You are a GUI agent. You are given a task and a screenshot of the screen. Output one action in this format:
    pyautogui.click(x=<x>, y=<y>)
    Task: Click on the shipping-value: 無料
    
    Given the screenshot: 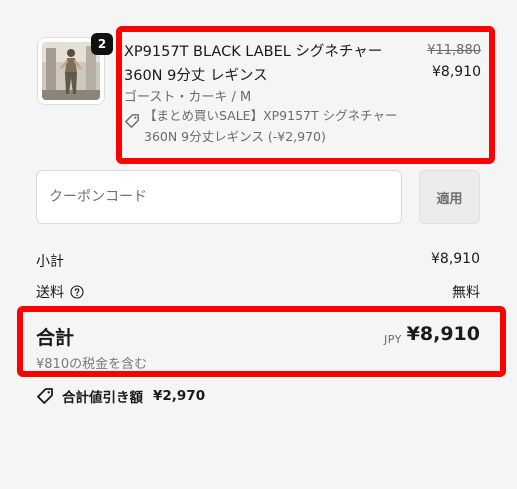 What is the action you would take?
    pyautogui.click(x=466, y=293)
    